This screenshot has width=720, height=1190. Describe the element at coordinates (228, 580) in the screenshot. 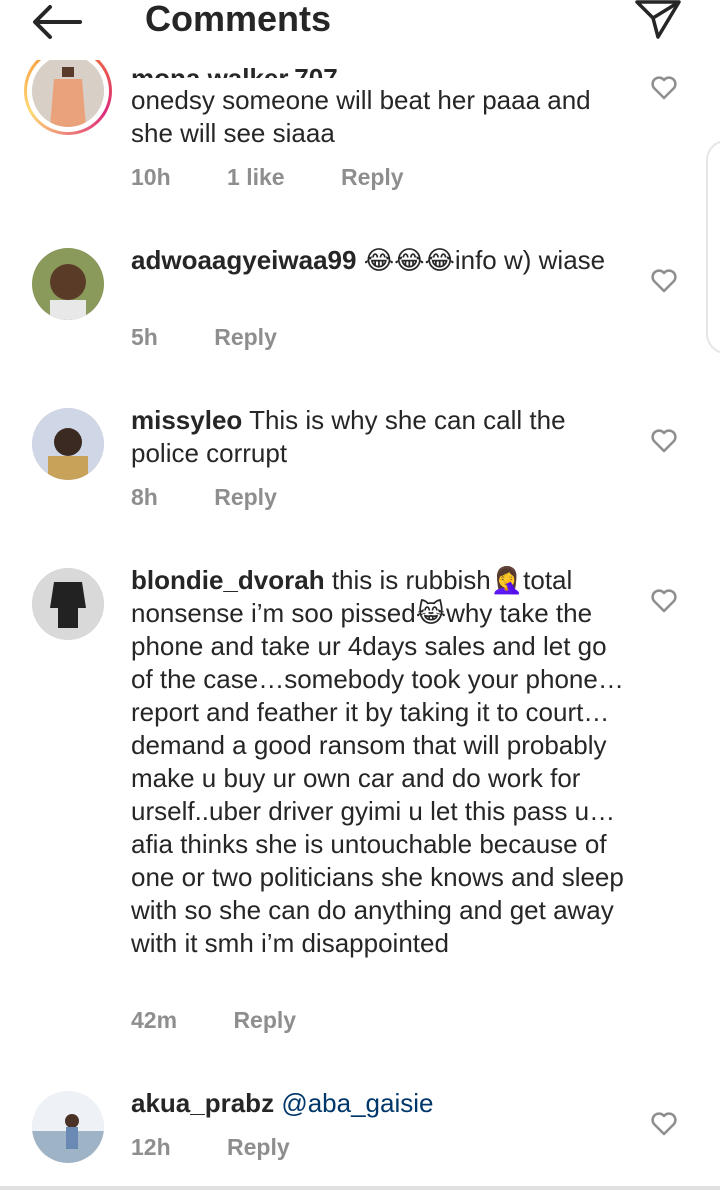

I see `comment-username: blondie_dvorah` at that location.